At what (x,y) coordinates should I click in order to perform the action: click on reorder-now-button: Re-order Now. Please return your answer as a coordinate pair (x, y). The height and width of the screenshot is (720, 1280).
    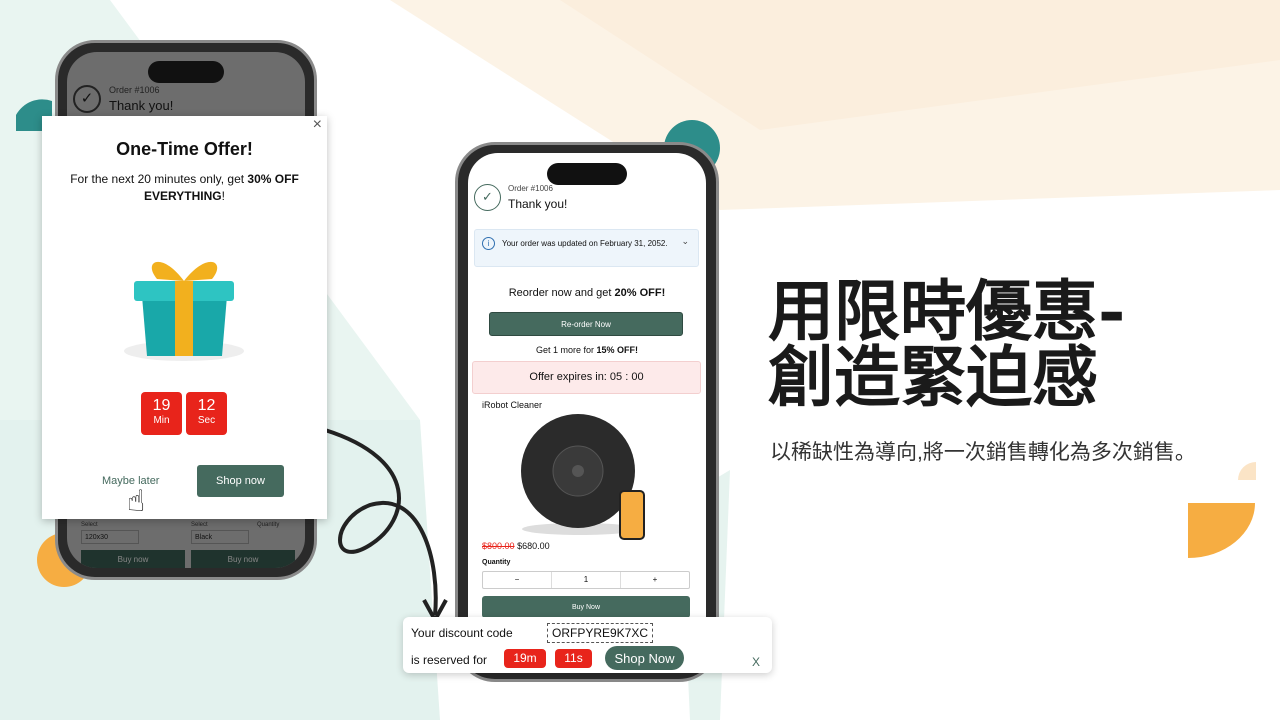
    Looking at the image, I should click on (586, 324).